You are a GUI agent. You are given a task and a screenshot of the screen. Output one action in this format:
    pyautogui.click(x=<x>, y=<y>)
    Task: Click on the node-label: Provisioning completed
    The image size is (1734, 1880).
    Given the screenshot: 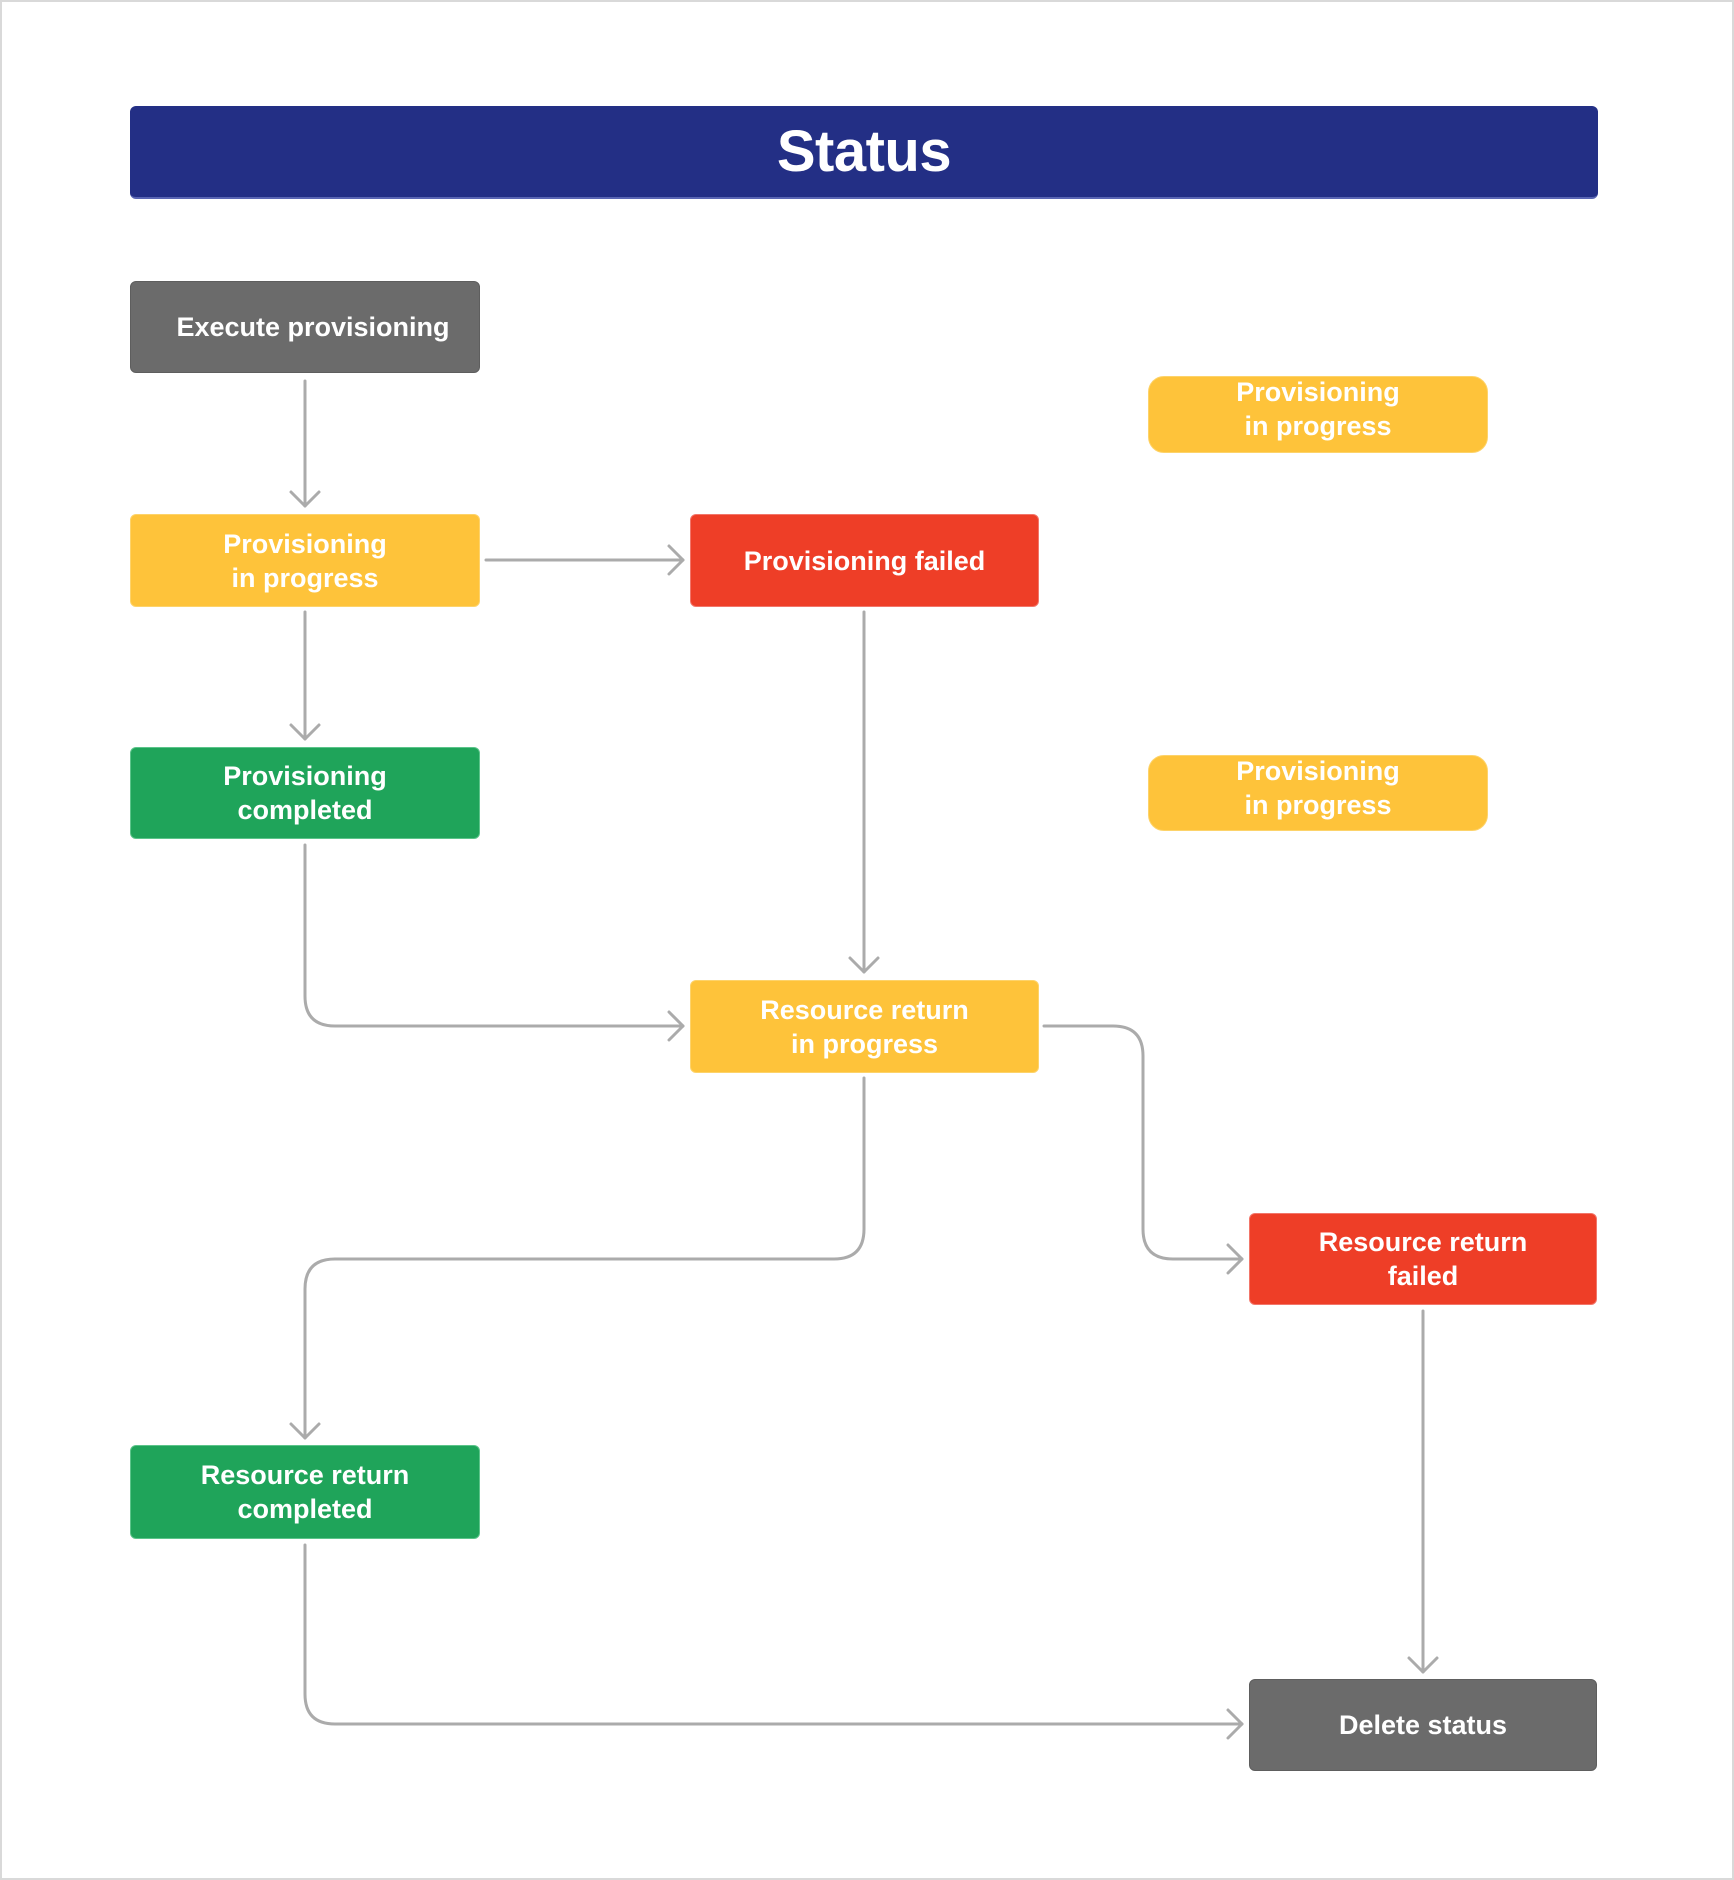 What is the action you would take?
    pyautogui.click(x=305, y=793)
    